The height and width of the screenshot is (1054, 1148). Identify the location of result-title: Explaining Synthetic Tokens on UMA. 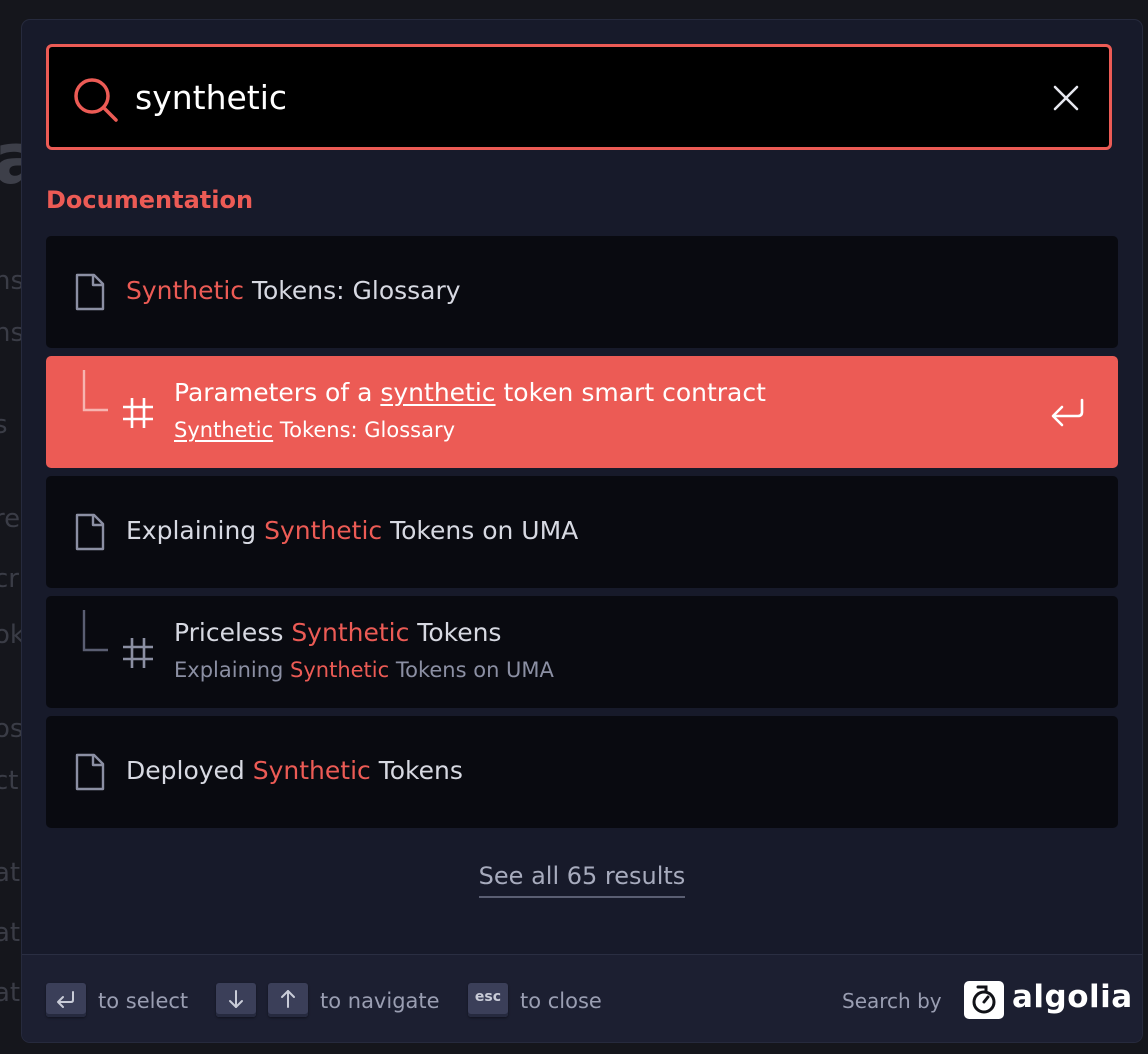
(352, 530).